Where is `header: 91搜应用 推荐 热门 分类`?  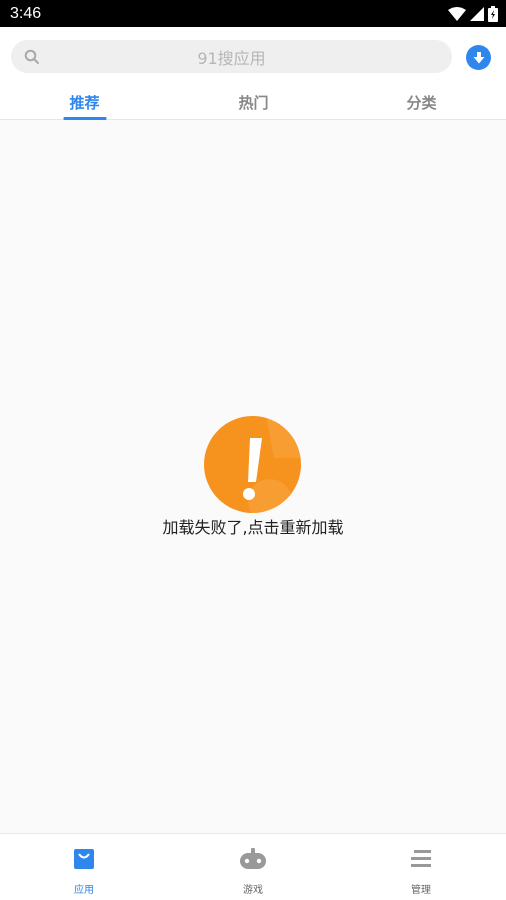 header: 91搜应用 推荐 热门 分类 is located at coordinates (253, 73).